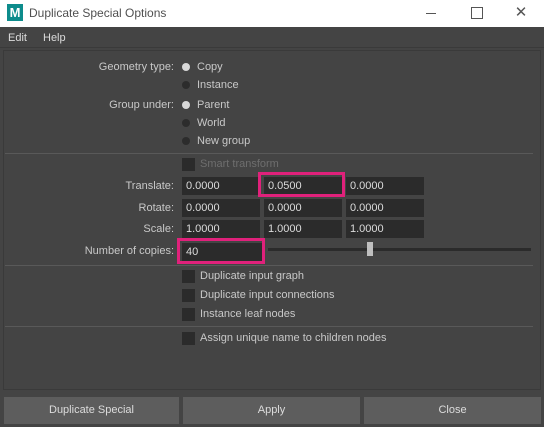  I want to click on menu-help: Help, so click(54, 38).